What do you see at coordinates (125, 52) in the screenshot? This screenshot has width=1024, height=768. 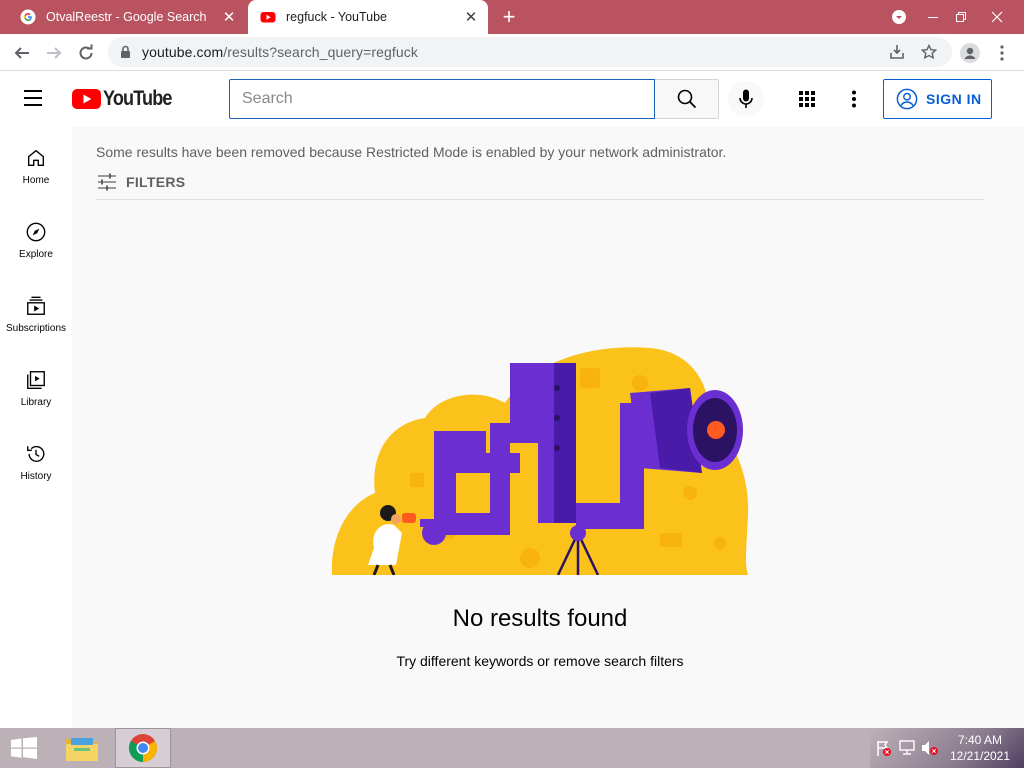 I see `lock-icon` at bounding box center [125, 52].